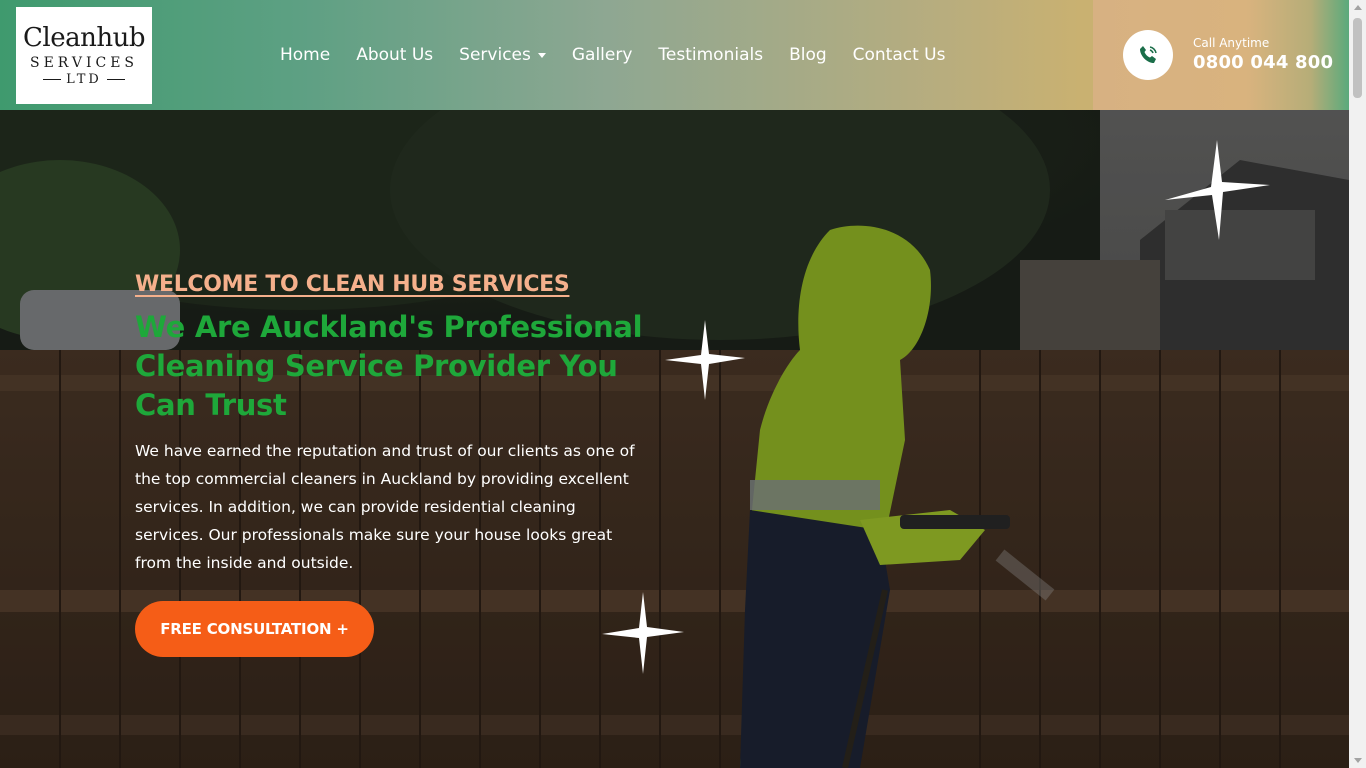 This screenshot has width=1366, height=768. What do you see at coordinates (1231, 43) in the screenshot?
I see `call-label: Call Anytime` at bounding box center [1231, 43].